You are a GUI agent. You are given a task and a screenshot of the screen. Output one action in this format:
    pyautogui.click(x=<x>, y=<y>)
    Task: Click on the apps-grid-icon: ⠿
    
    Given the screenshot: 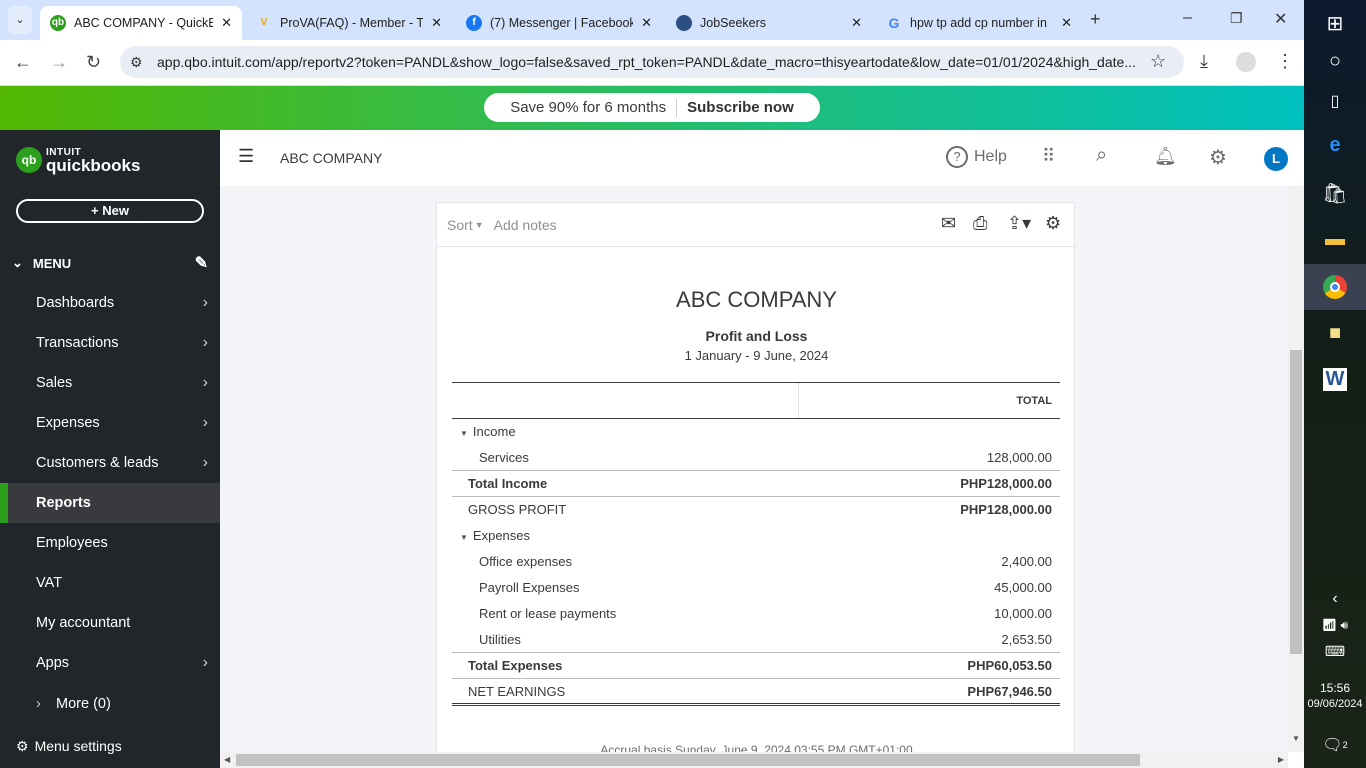 What is the action you would take?
    pyautogui.click(x=1048, y=156)
    